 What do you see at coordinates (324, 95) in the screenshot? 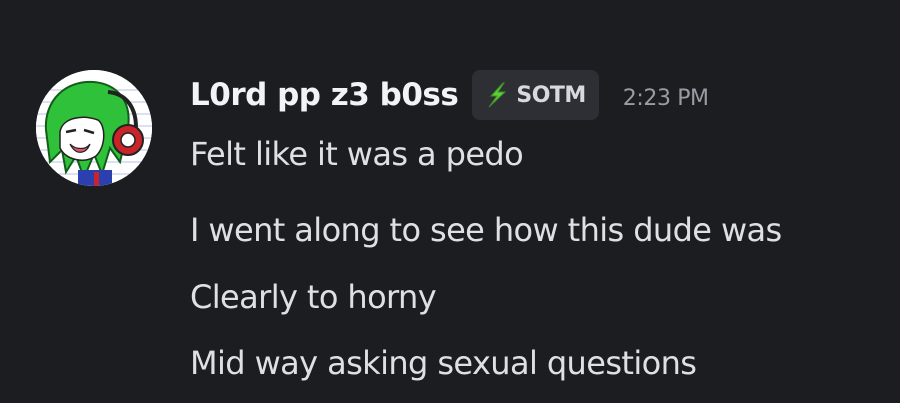
I see `author-name: L0rd pp z3 b0ss` at bounding box center [324, 95].